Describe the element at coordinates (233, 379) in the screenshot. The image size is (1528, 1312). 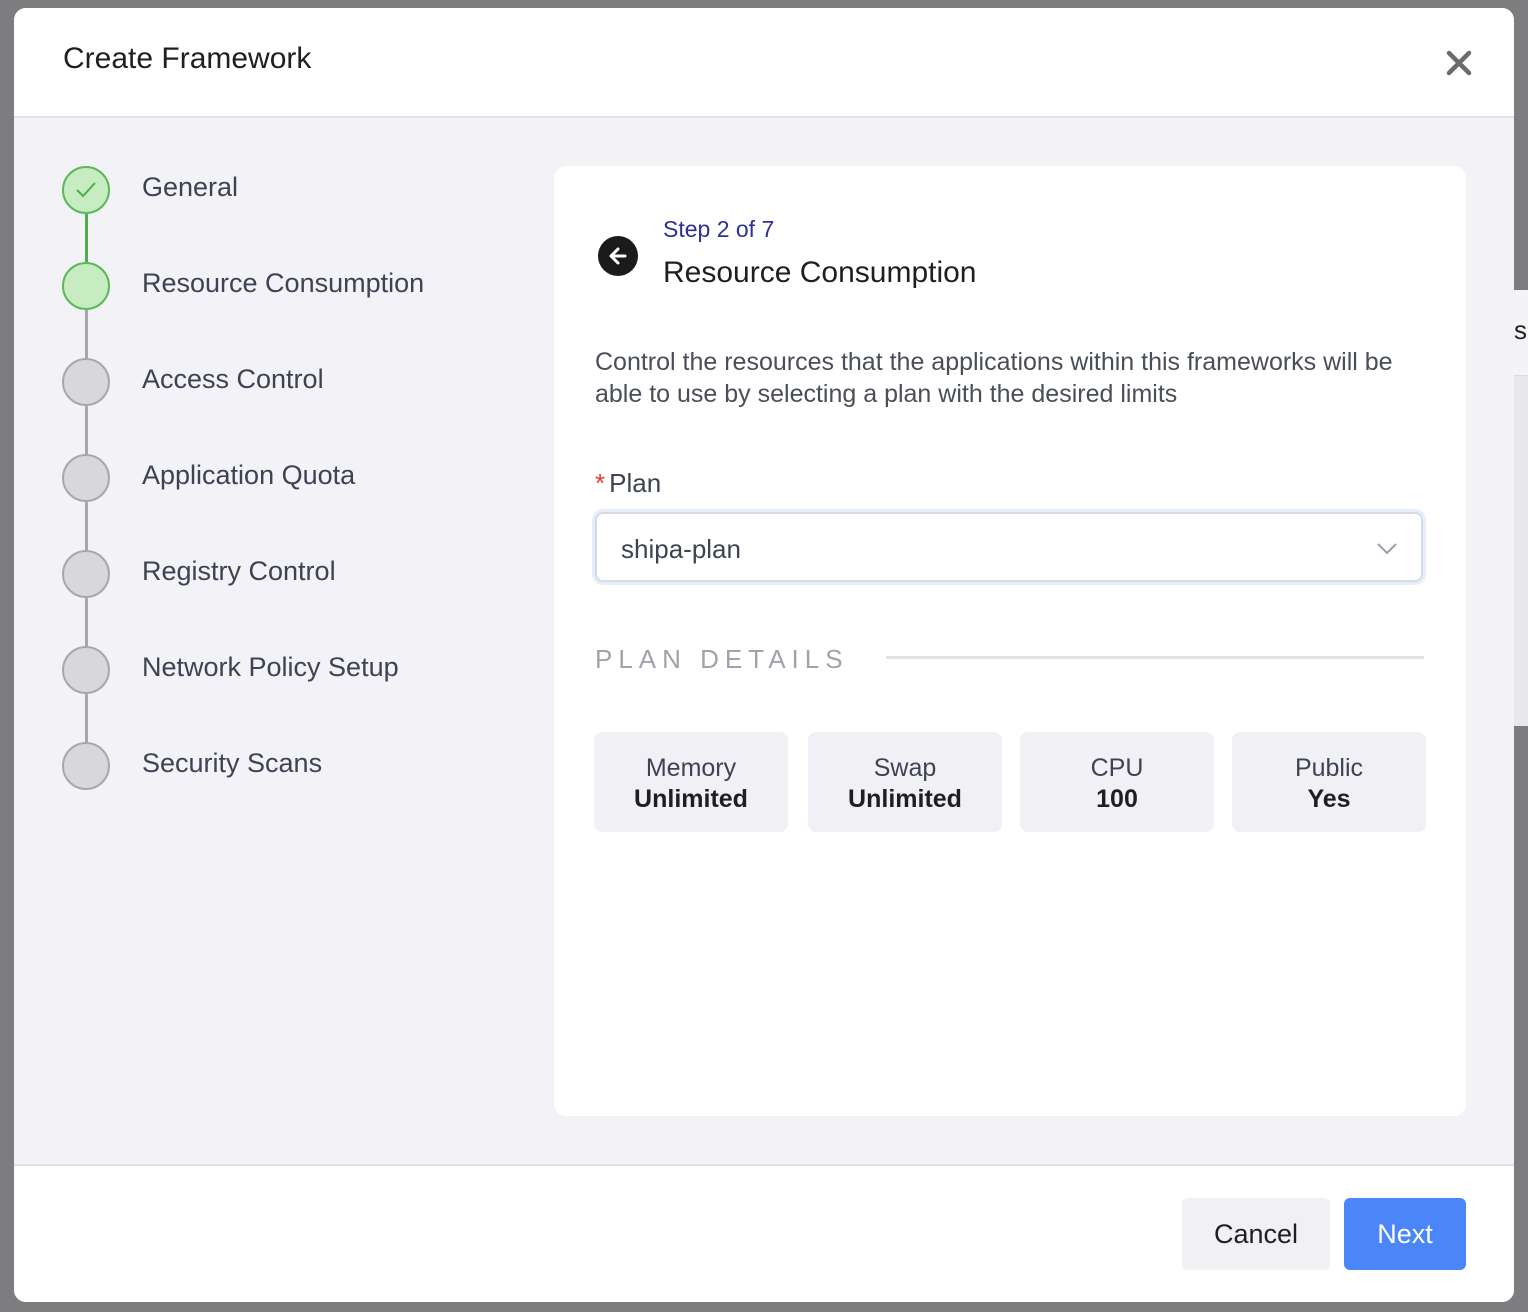
I see `step-label: Access Control` at that location.